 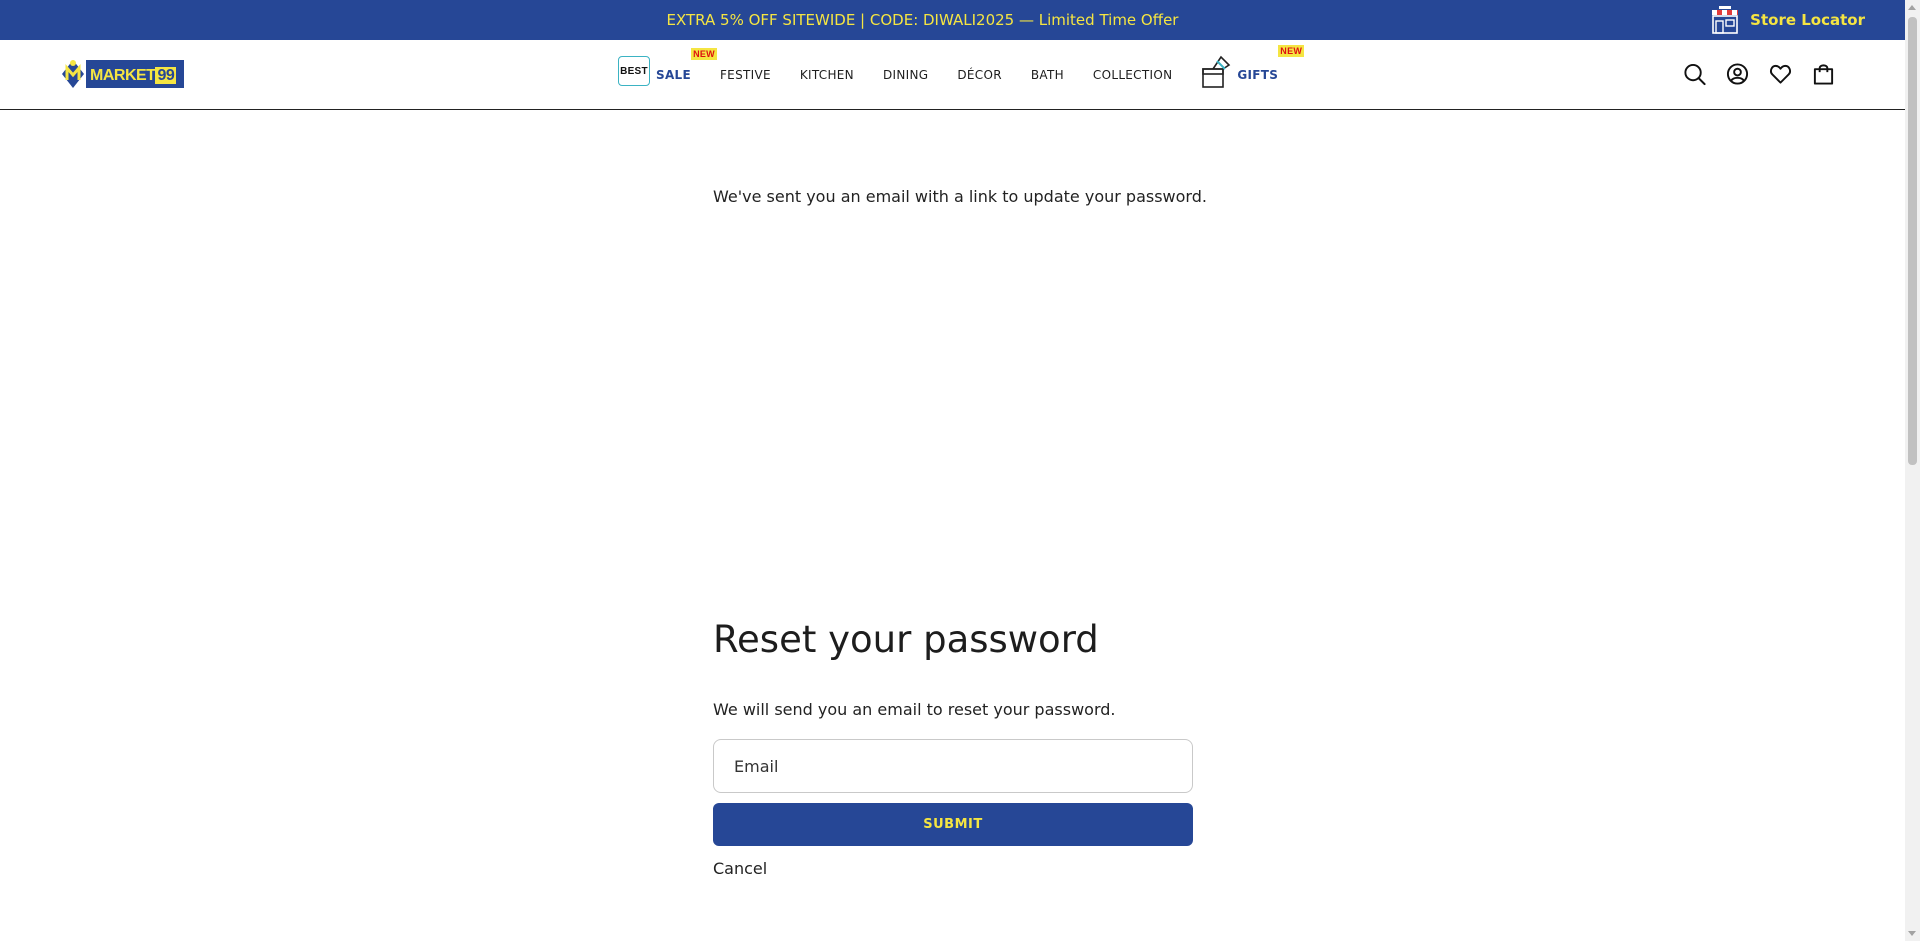 What do you see at coordinates (953, 824) in the screenshot?
I see `submit-button: SUBMIT` at bounding box center [953, 824].